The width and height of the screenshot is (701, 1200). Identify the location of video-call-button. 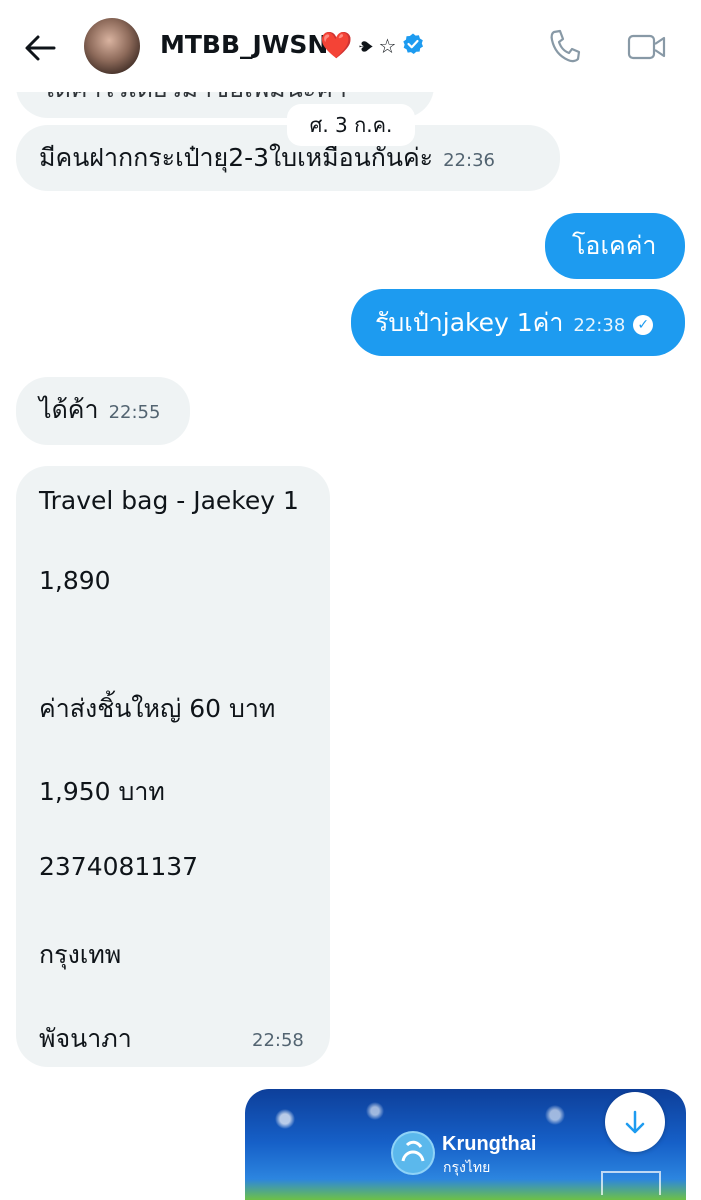
(647, 47).